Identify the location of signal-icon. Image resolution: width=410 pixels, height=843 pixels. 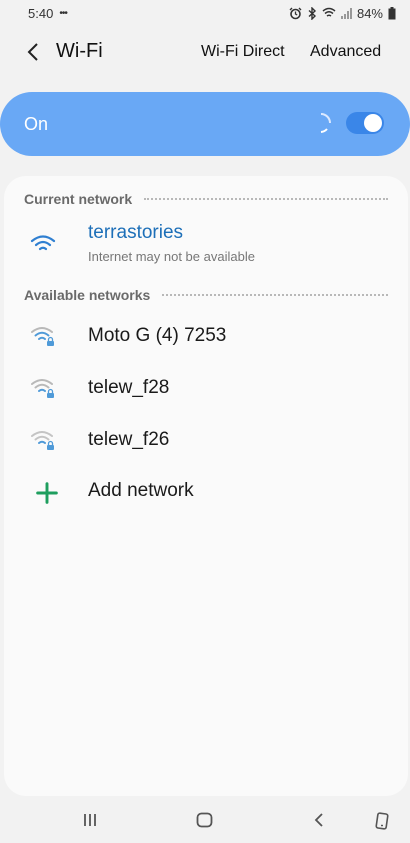
(346, 13).